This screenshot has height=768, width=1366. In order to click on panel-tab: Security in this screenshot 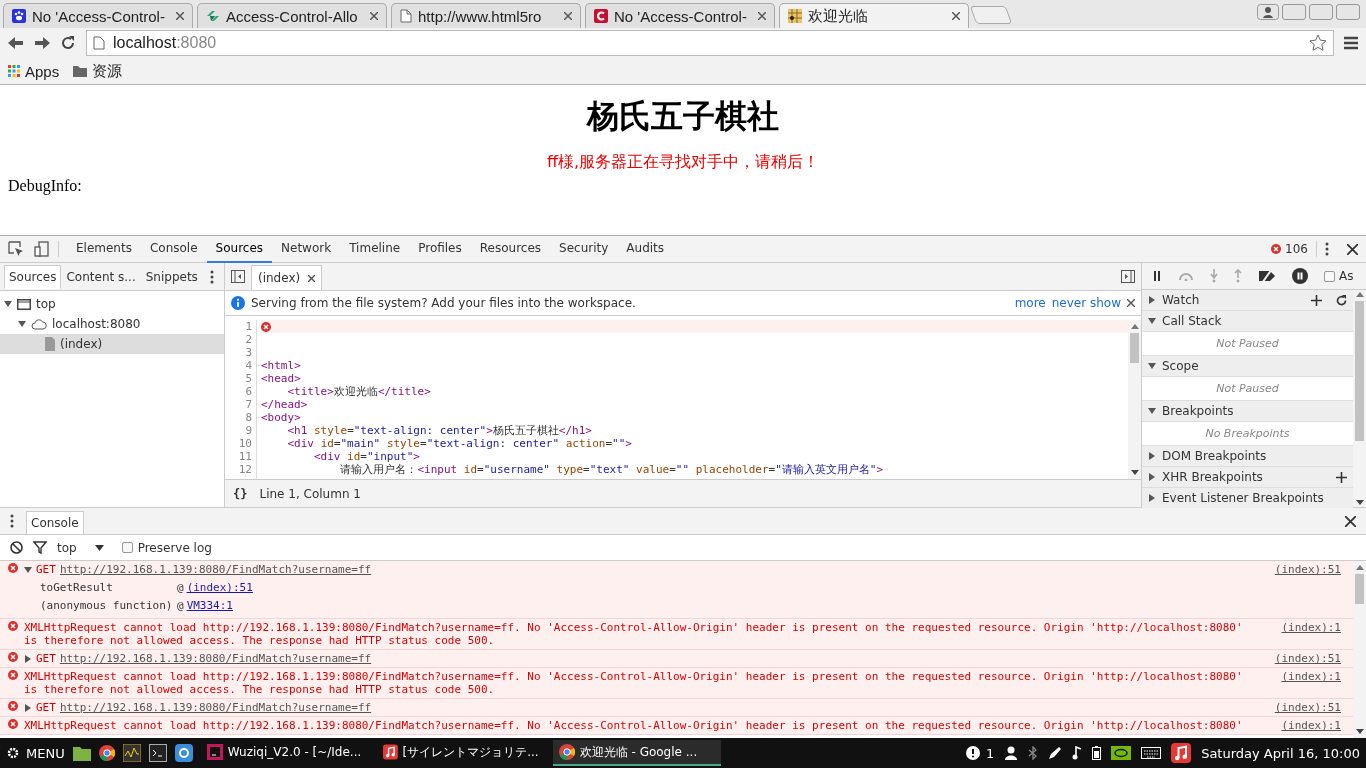, I will do `click(584, 249)`.